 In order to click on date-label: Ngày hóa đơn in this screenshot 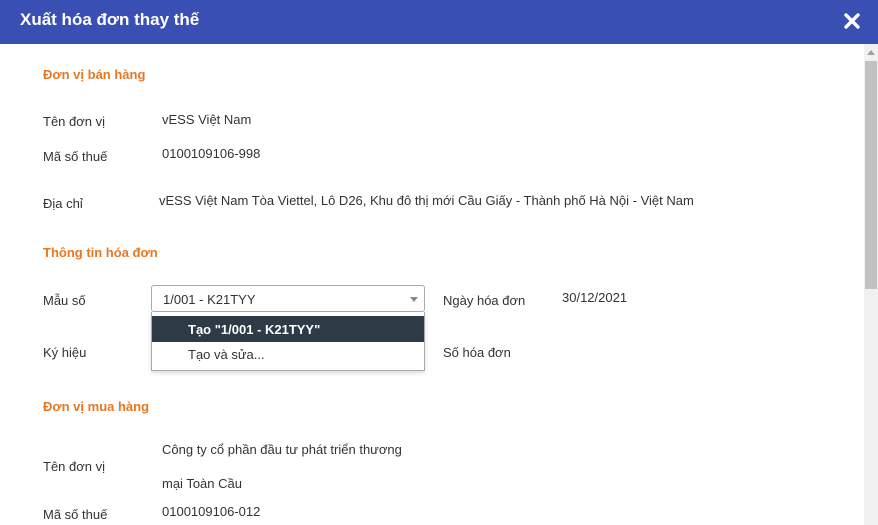, I will do `click(484, 300)`.